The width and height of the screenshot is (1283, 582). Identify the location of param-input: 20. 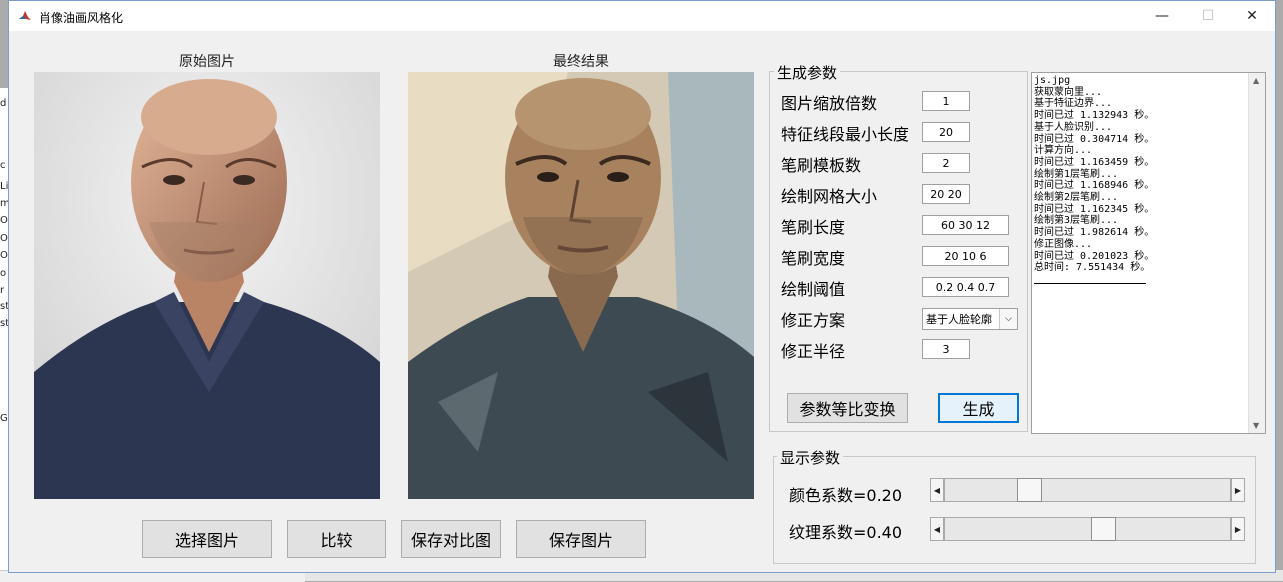
(946, 132).